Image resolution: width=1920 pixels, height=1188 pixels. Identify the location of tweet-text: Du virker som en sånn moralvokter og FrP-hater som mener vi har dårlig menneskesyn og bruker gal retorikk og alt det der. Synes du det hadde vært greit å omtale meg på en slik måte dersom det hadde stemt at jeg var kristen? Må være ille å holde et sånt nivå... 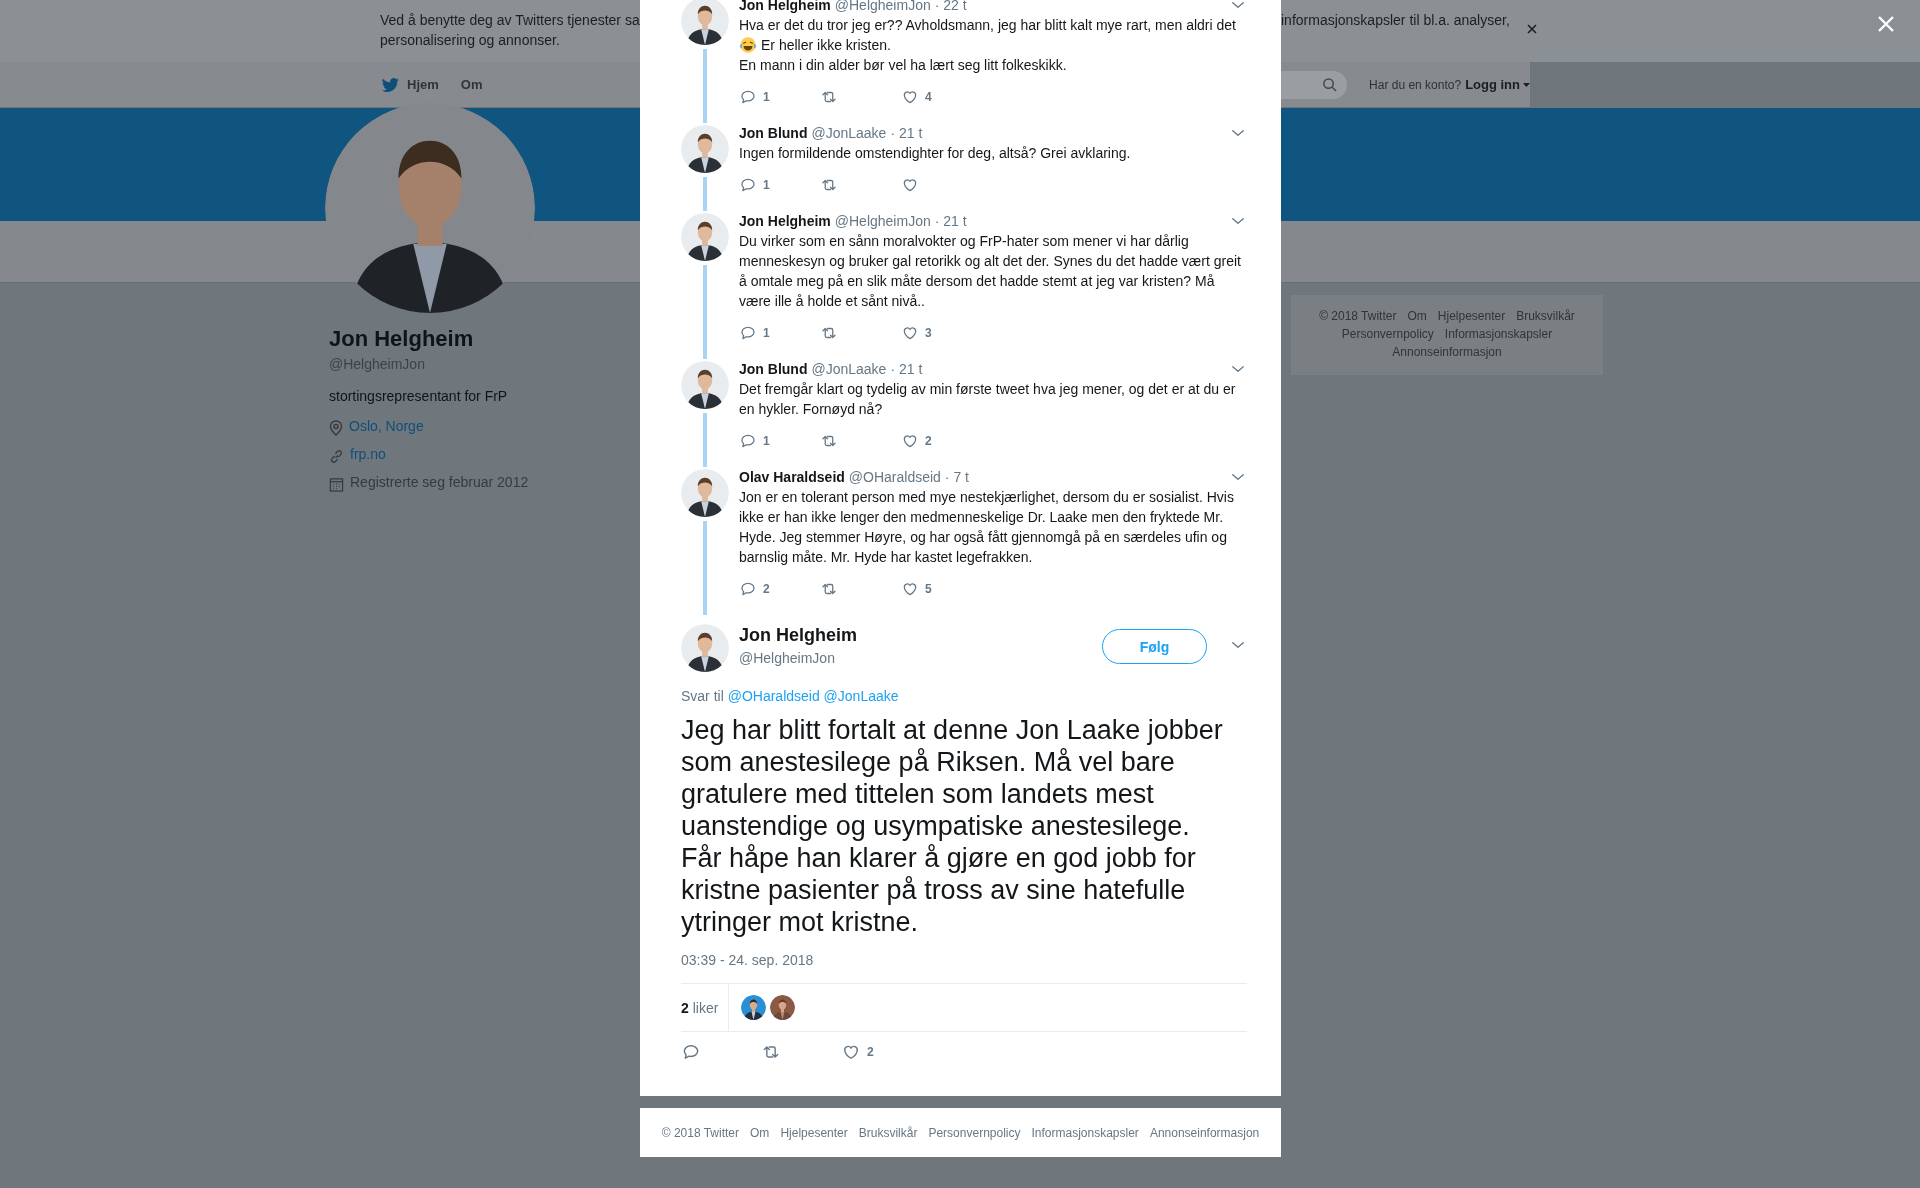
(990, 271).